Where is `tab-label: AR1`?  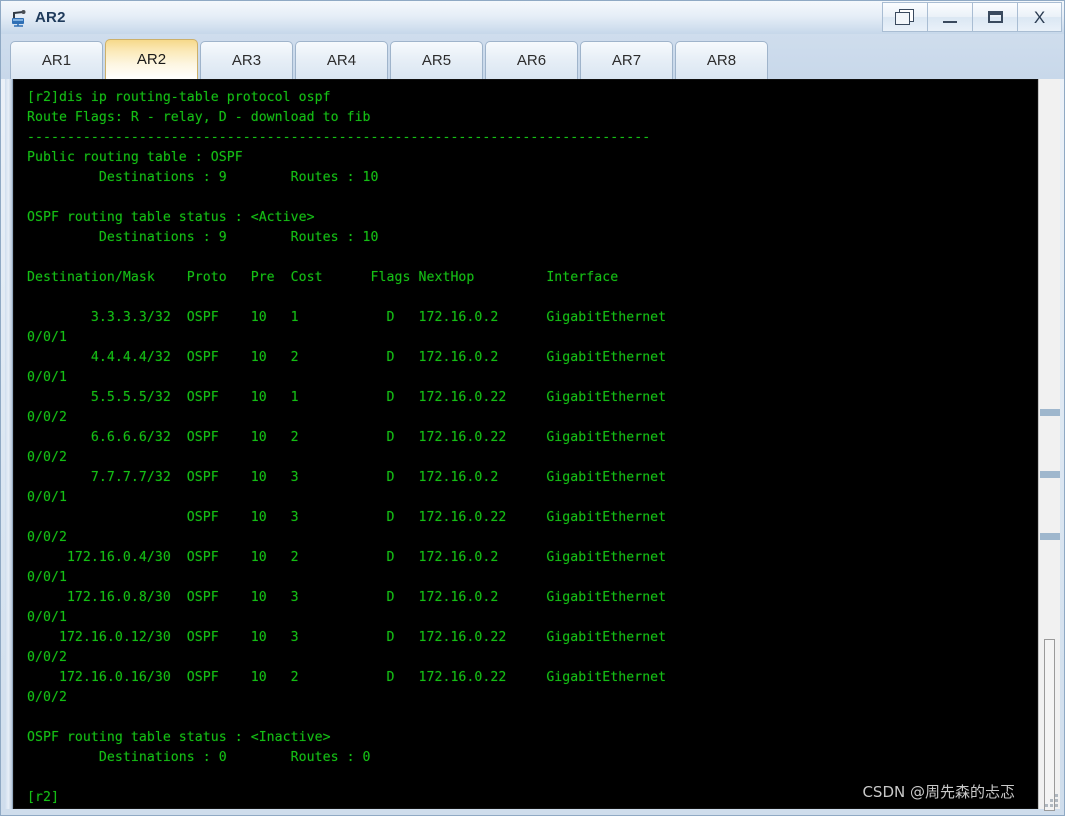
tab-label: AR1 is located at coordinates (56, 60).